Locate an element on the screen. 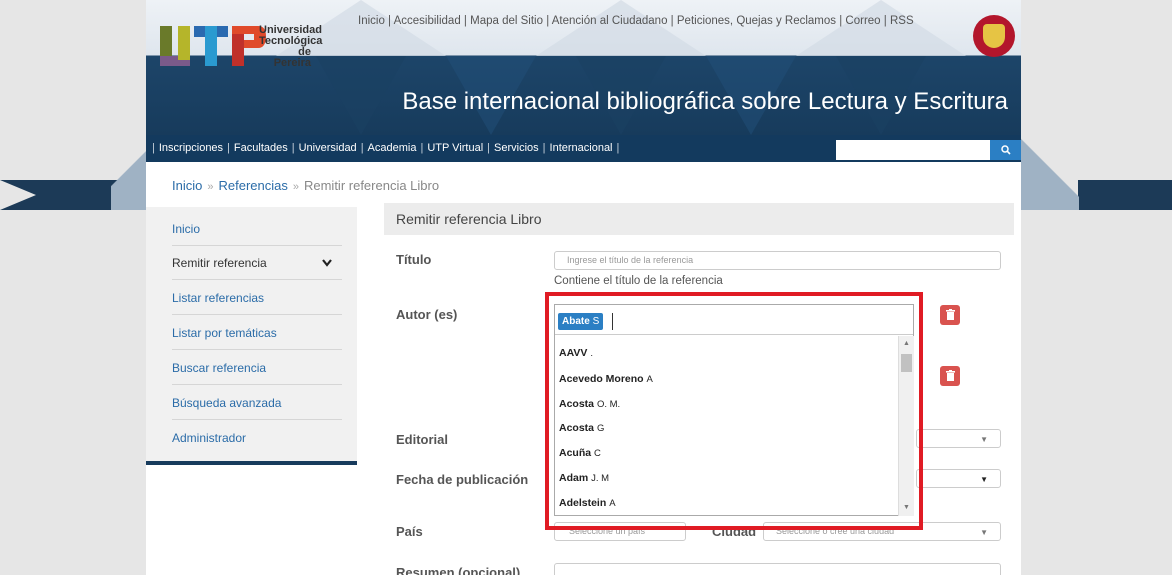  chevron-down-icon is located at coordinates (327, 263).